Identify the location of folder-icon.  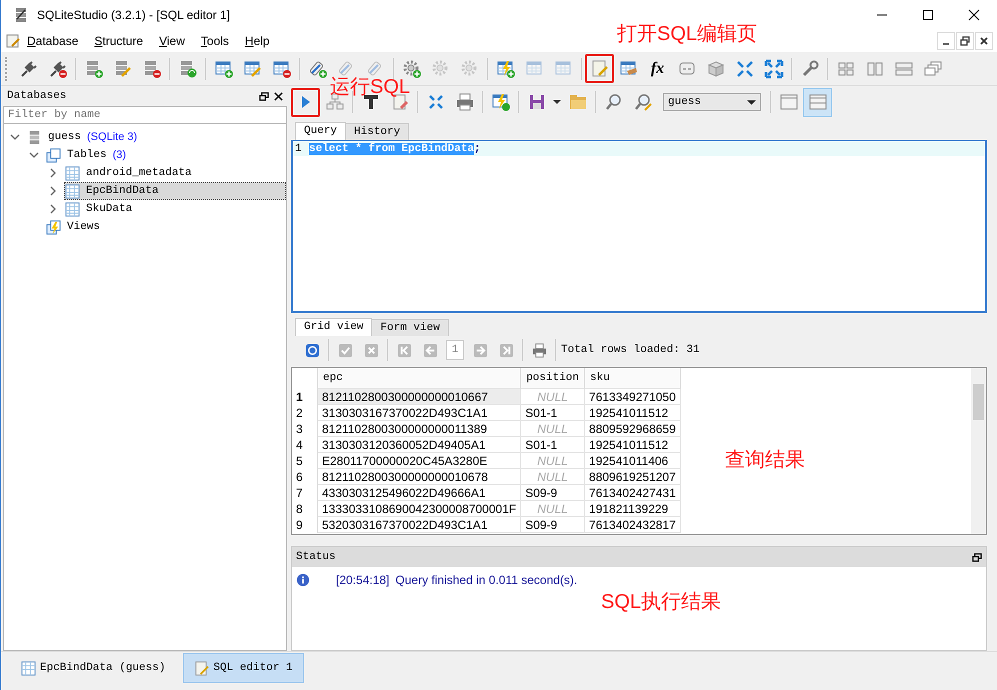
(578, 102).